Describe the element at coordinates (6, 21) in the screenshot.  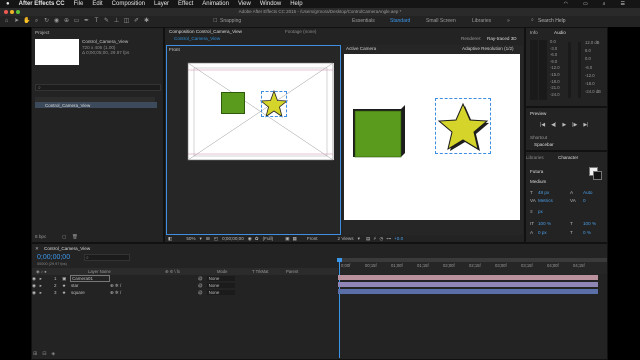
I see `home-icon: ⌂` at that location.